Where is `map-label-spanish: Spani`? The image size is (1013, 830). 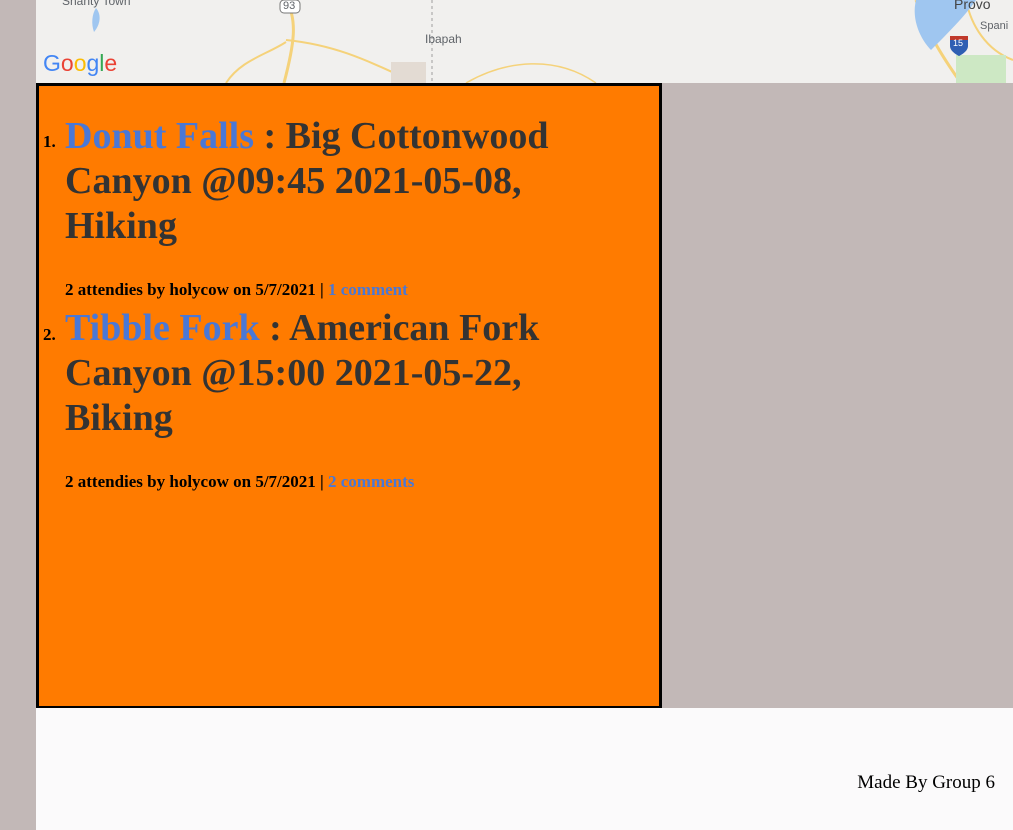
map-label-spanish: Spani is located at coordinates (994, 26).